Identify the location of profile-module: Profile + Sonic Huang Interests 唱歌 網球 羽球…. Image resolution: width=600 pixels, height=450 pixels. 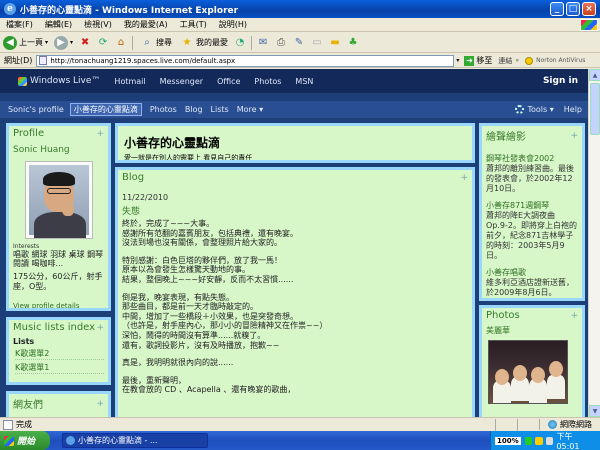
(58, 217).